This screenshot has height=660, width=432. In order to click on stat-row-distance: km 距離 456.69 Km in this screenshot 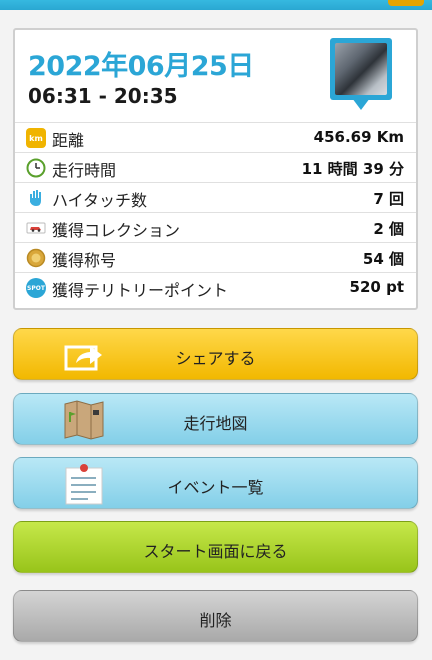, I will do `click(215, 137)`.